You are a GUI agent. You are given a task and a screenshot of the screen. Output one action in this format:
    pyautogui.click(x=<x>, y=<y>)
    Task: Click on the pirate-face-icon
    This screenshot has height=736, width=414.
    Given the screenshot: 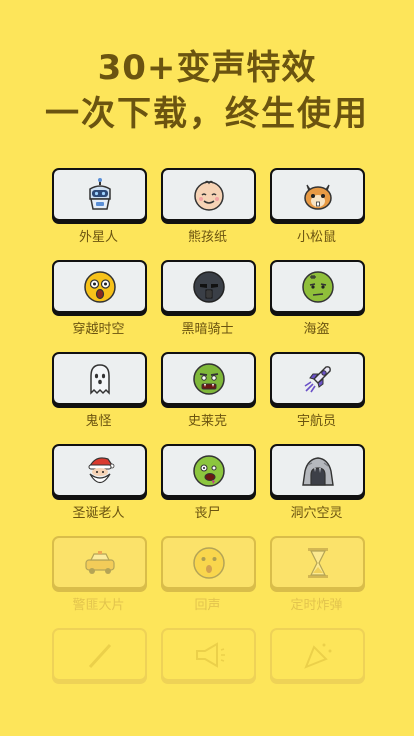 What is the action you would take?
    pyautogui.click(x=317, y=286)
    